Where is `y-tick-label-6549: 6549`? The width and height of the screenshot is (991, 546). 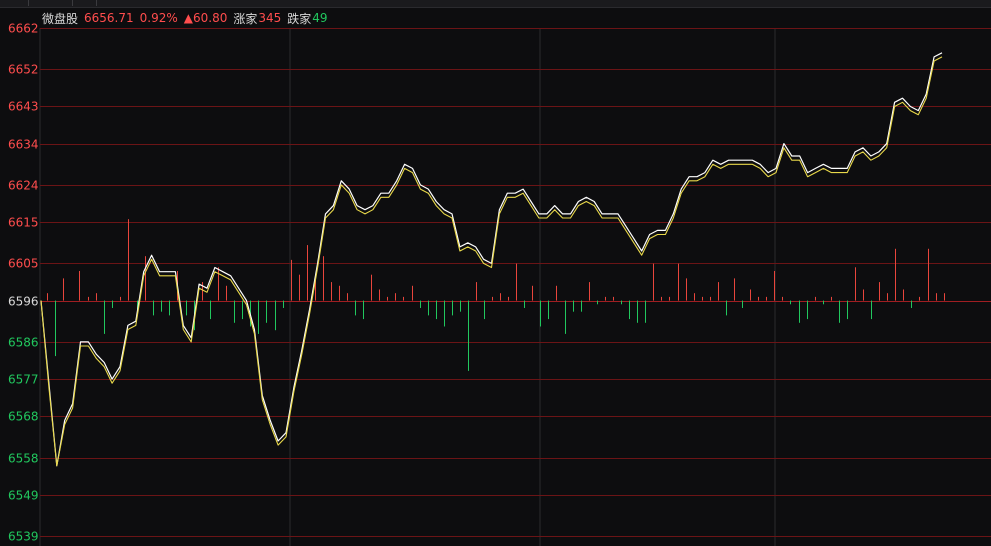 y-tick-label-6549: 6549 is located at coordinates (23, 496).